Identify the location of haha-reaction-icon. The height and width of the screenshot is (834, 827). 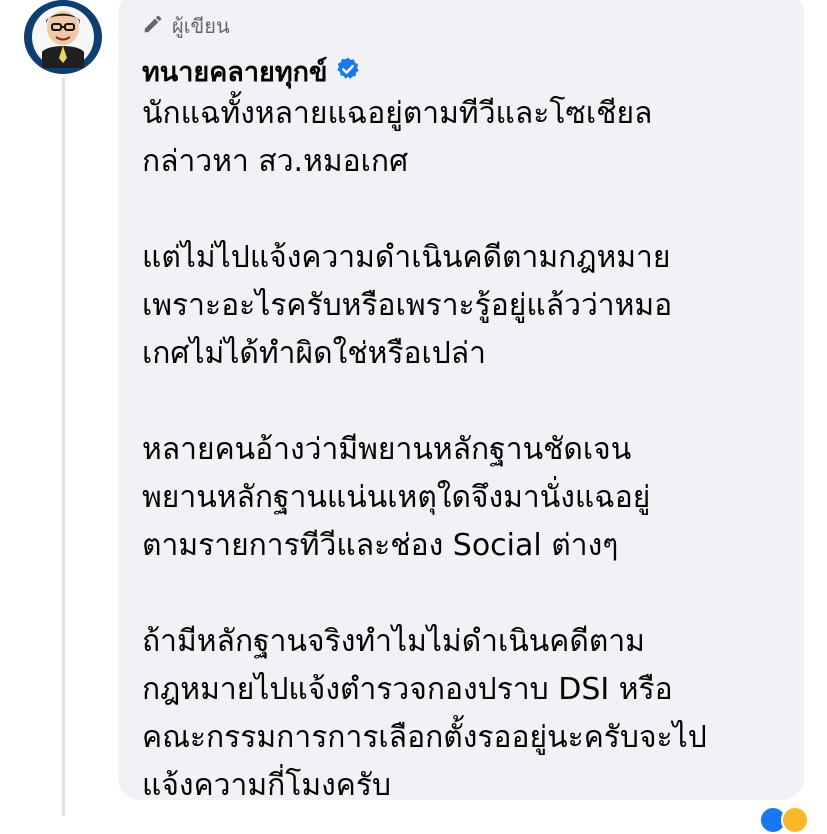
(795, 820).